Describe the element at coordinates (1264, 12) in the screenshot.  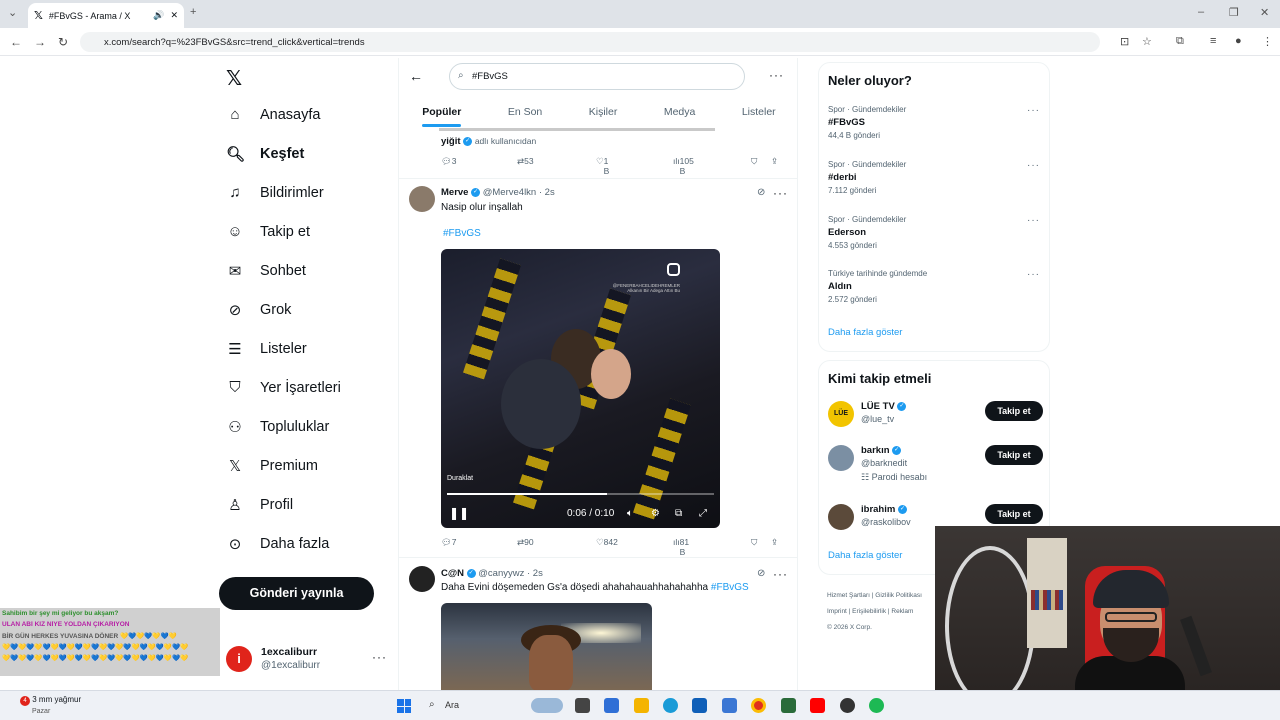
I see `window-close-icon: ✕` at that location.